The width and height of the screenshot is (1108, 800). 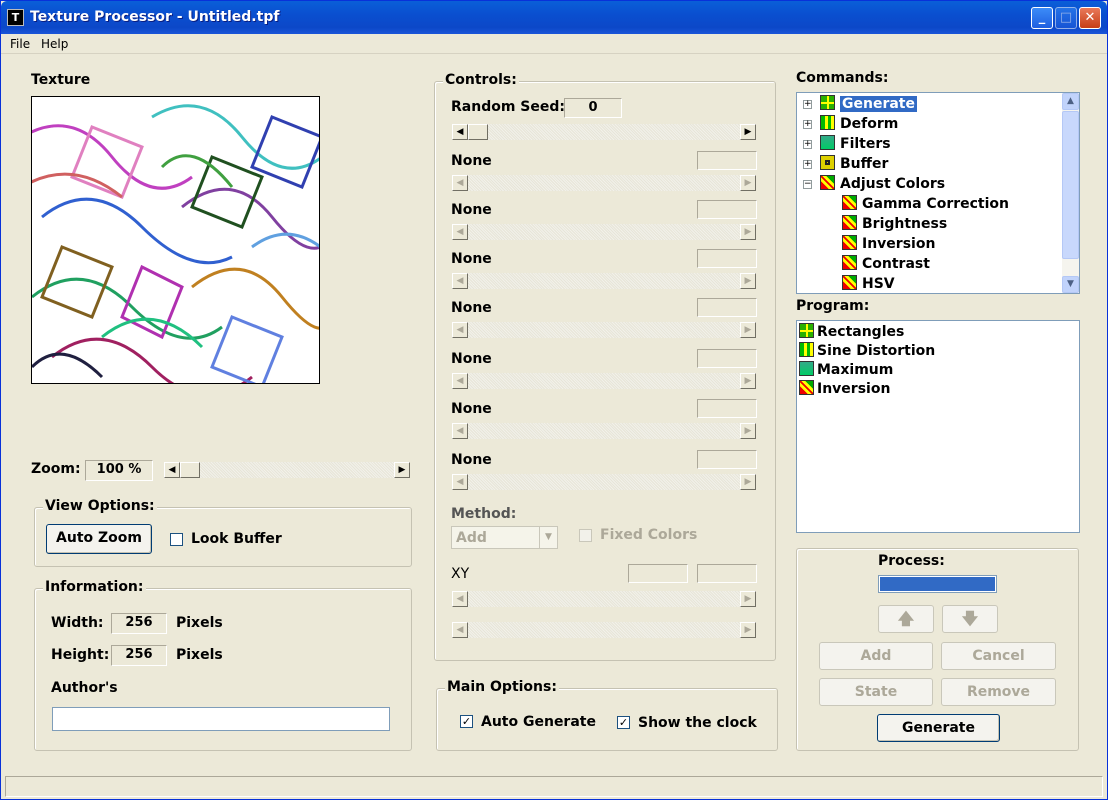 What do you see at coordinates (998, 692) in the screenshot?
I see `remove-button: Remove` at bounding box center [998, 692].